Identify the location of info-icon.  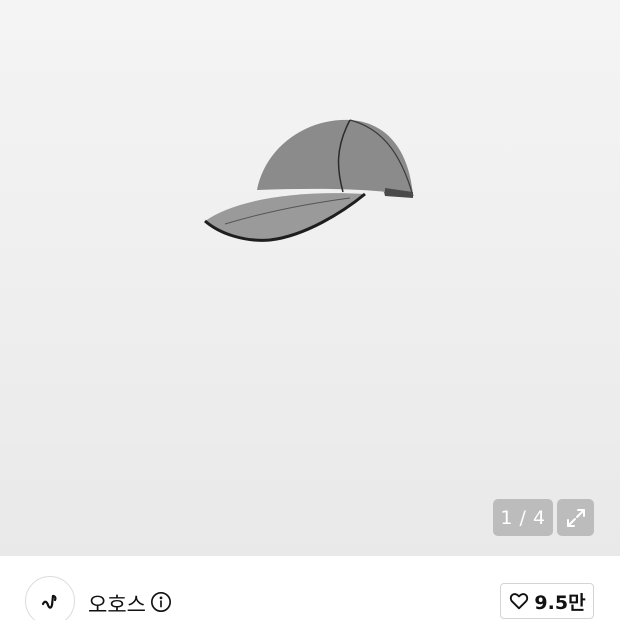
(161, 602).